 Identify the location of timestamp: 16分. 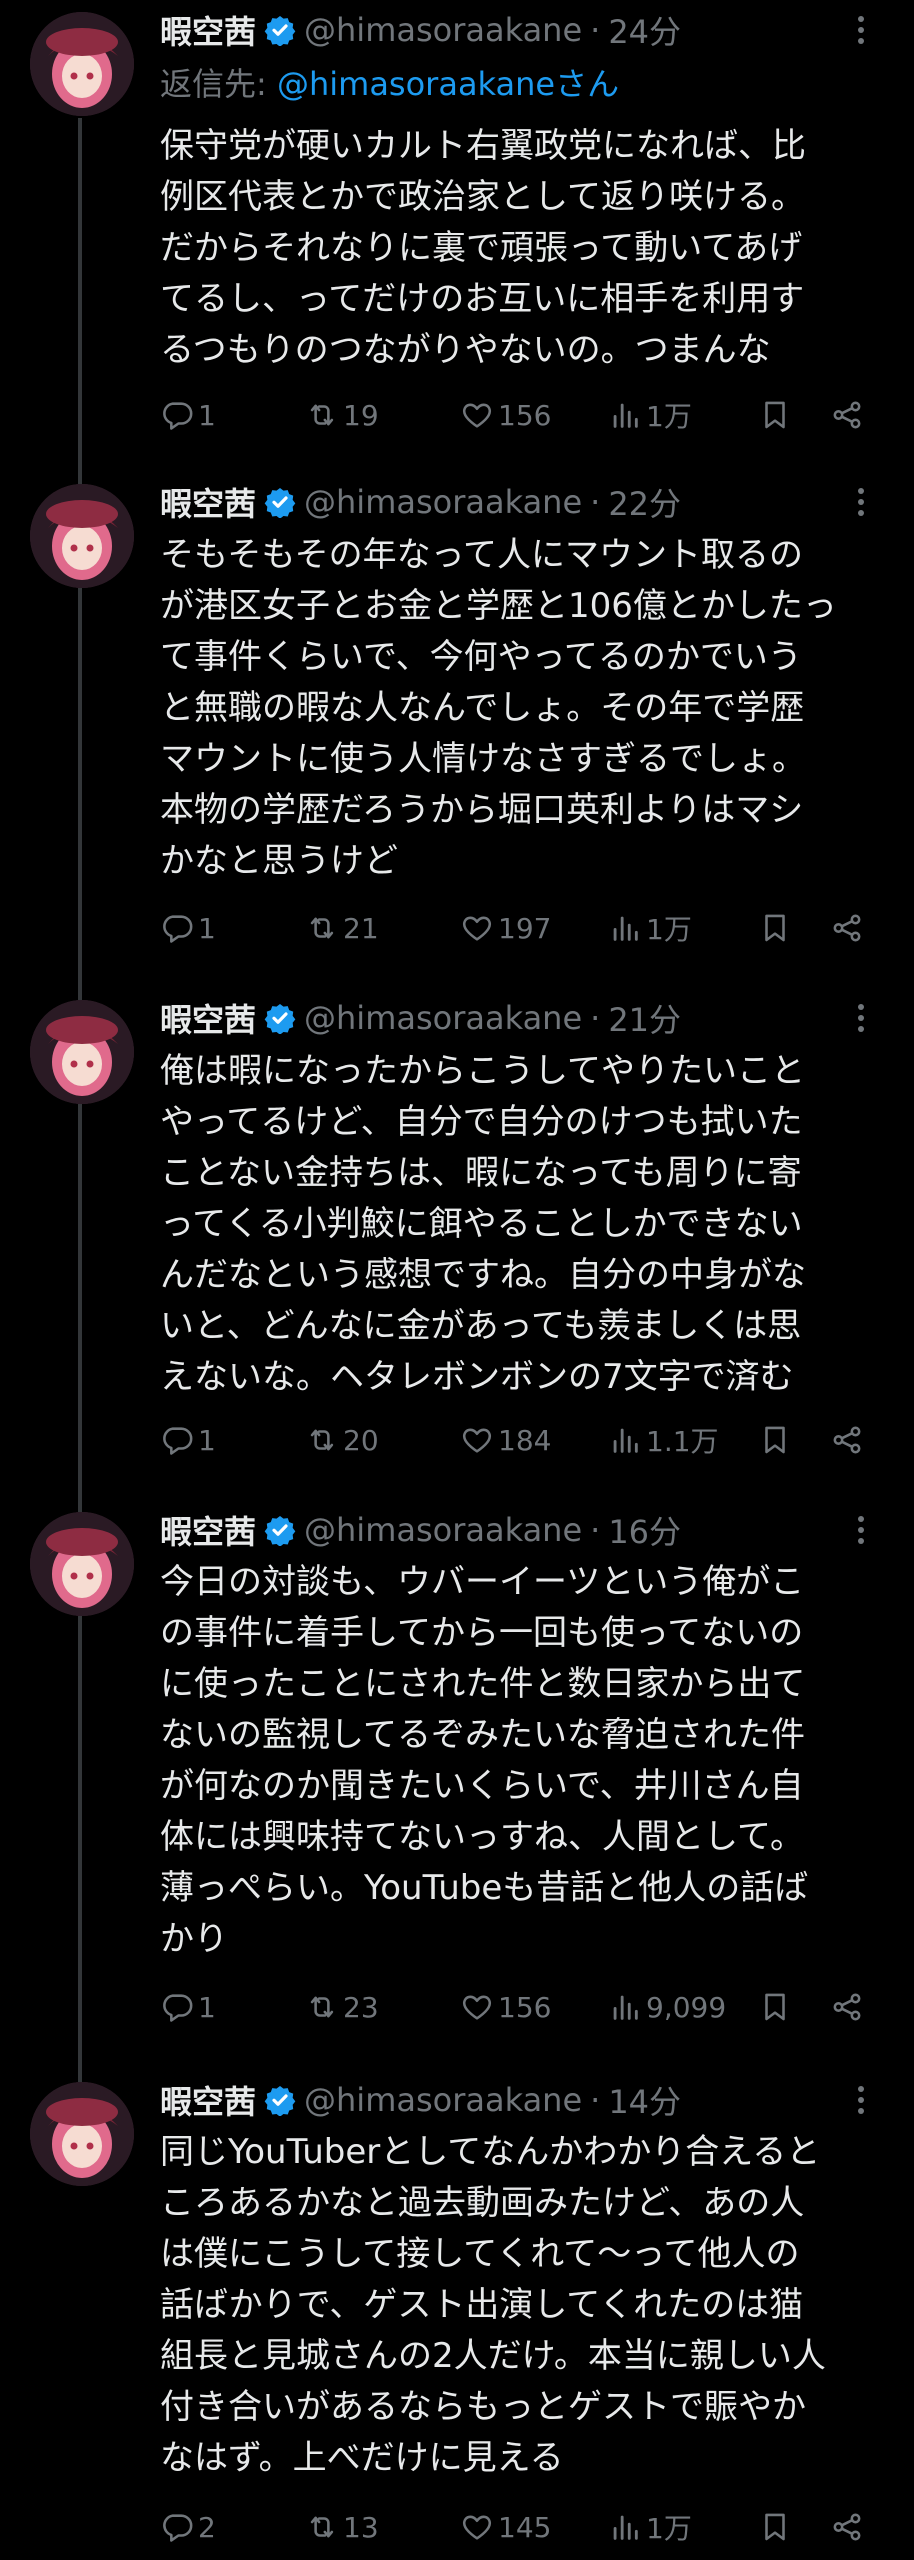
(644, 1530).